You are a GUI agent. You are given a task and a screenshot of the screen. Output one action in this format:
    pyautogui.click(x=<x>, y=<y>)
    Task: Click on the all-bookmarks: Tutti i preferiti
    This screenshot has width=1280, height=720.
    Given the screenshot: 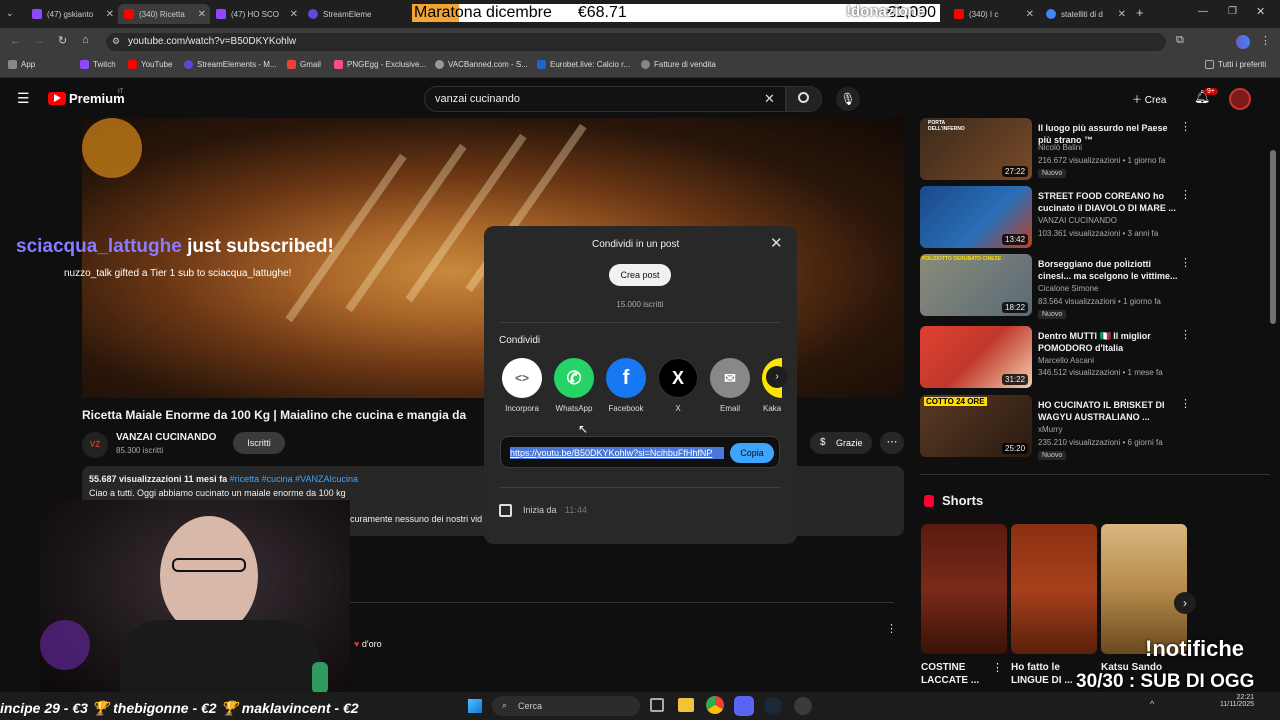 What is the action you would take?
    pyautogui.click(x=1235, y=64)
    